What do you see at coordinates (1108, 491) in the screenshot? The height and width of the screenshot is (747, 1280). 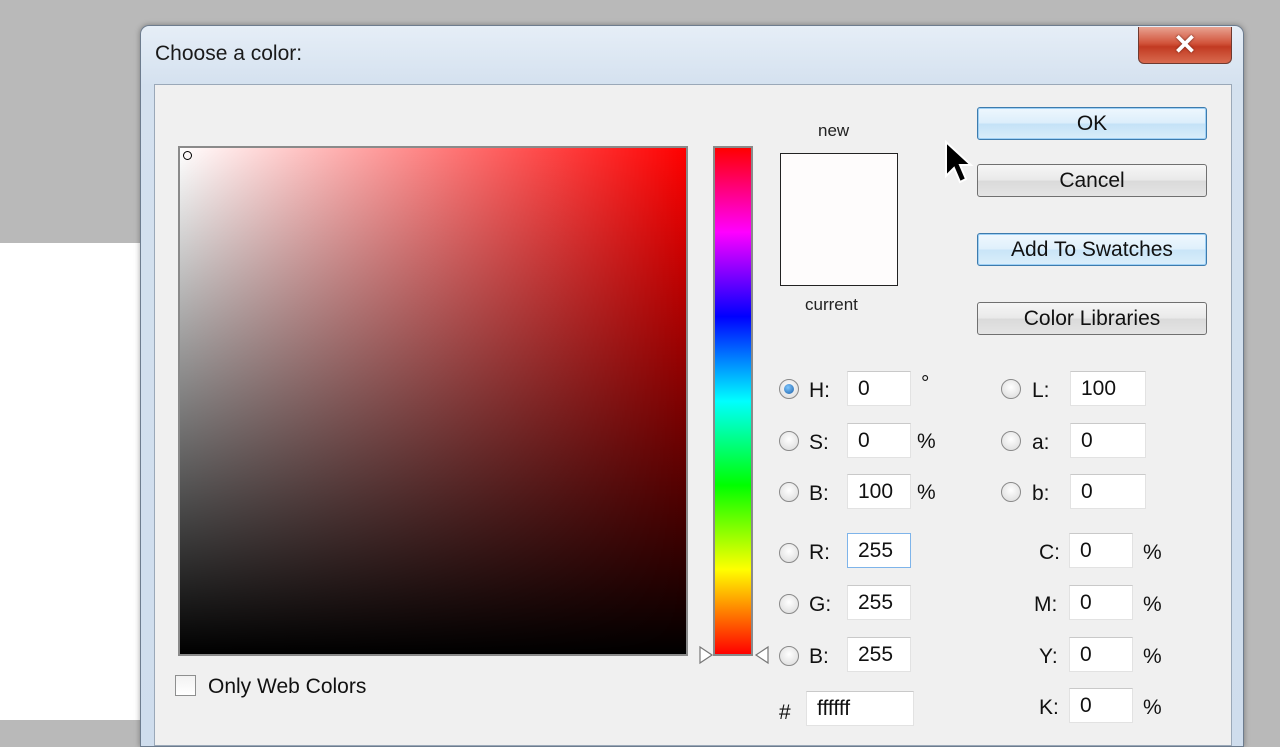 I see `lab-b-field` at bounding box center [1108, 491].